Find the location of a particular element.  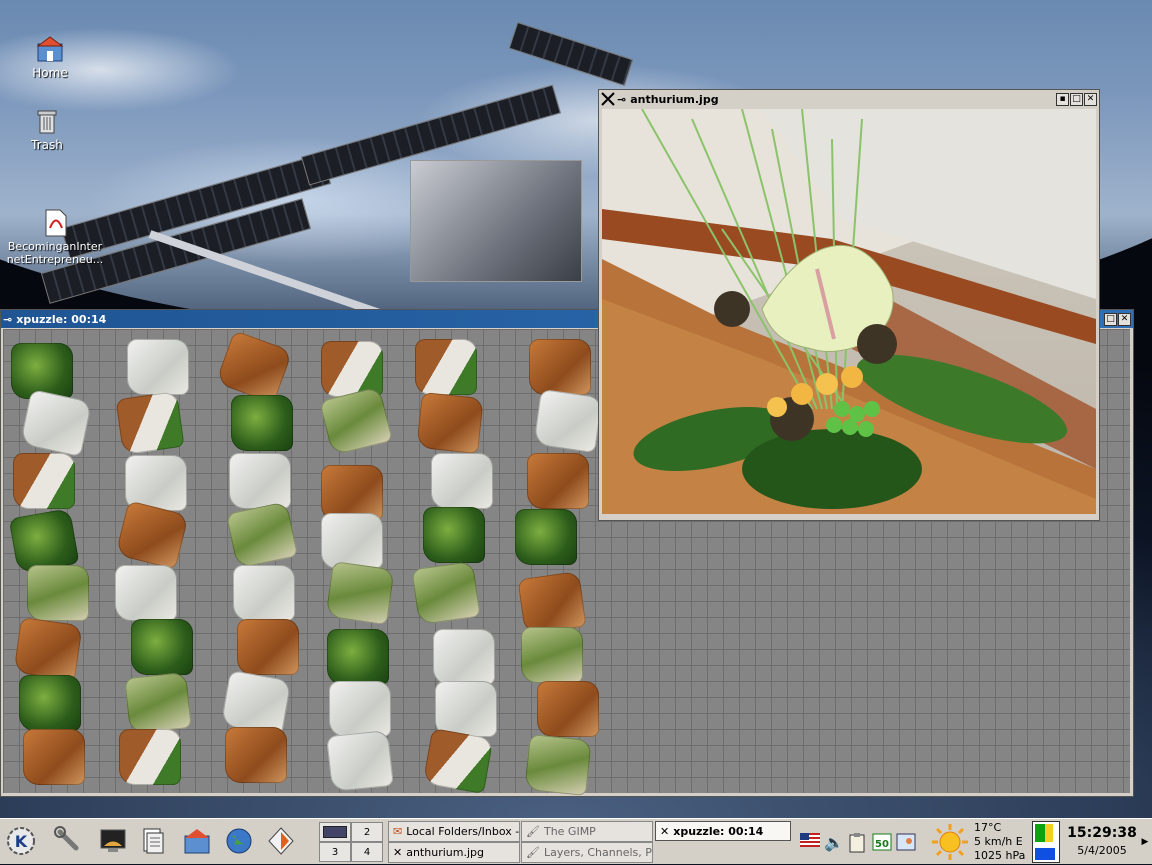

monitor-tool: 50 is located at coordinates (882, 843).